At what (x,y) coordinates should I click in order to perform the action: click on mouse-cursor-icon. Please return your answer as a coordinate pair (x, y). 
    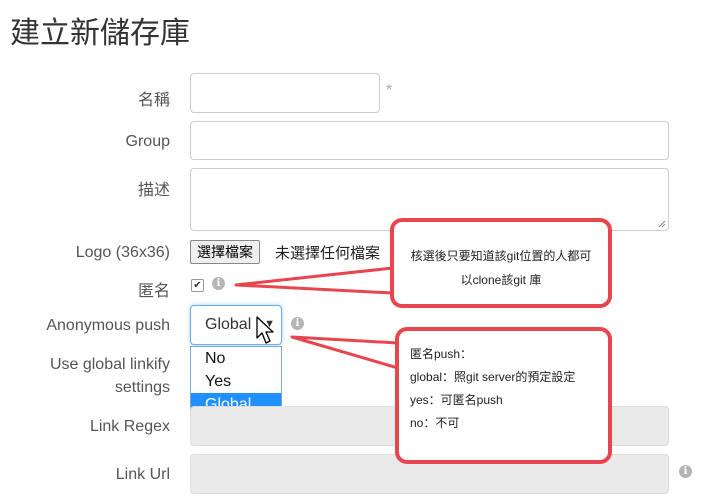
    Looking at the image, I should click on (265, 330).